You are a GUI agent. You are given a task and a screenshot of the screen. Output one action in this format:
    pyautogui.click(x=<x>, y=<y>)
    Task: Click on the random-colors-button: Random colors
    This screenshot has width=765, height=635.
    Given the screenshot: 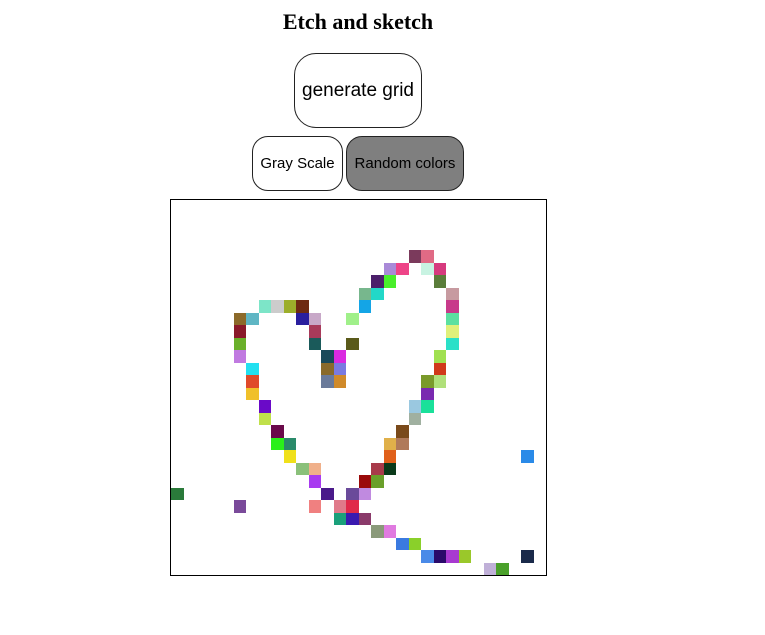 What is the action you would take?
    pyautogui.click(x=405, y=163)
    